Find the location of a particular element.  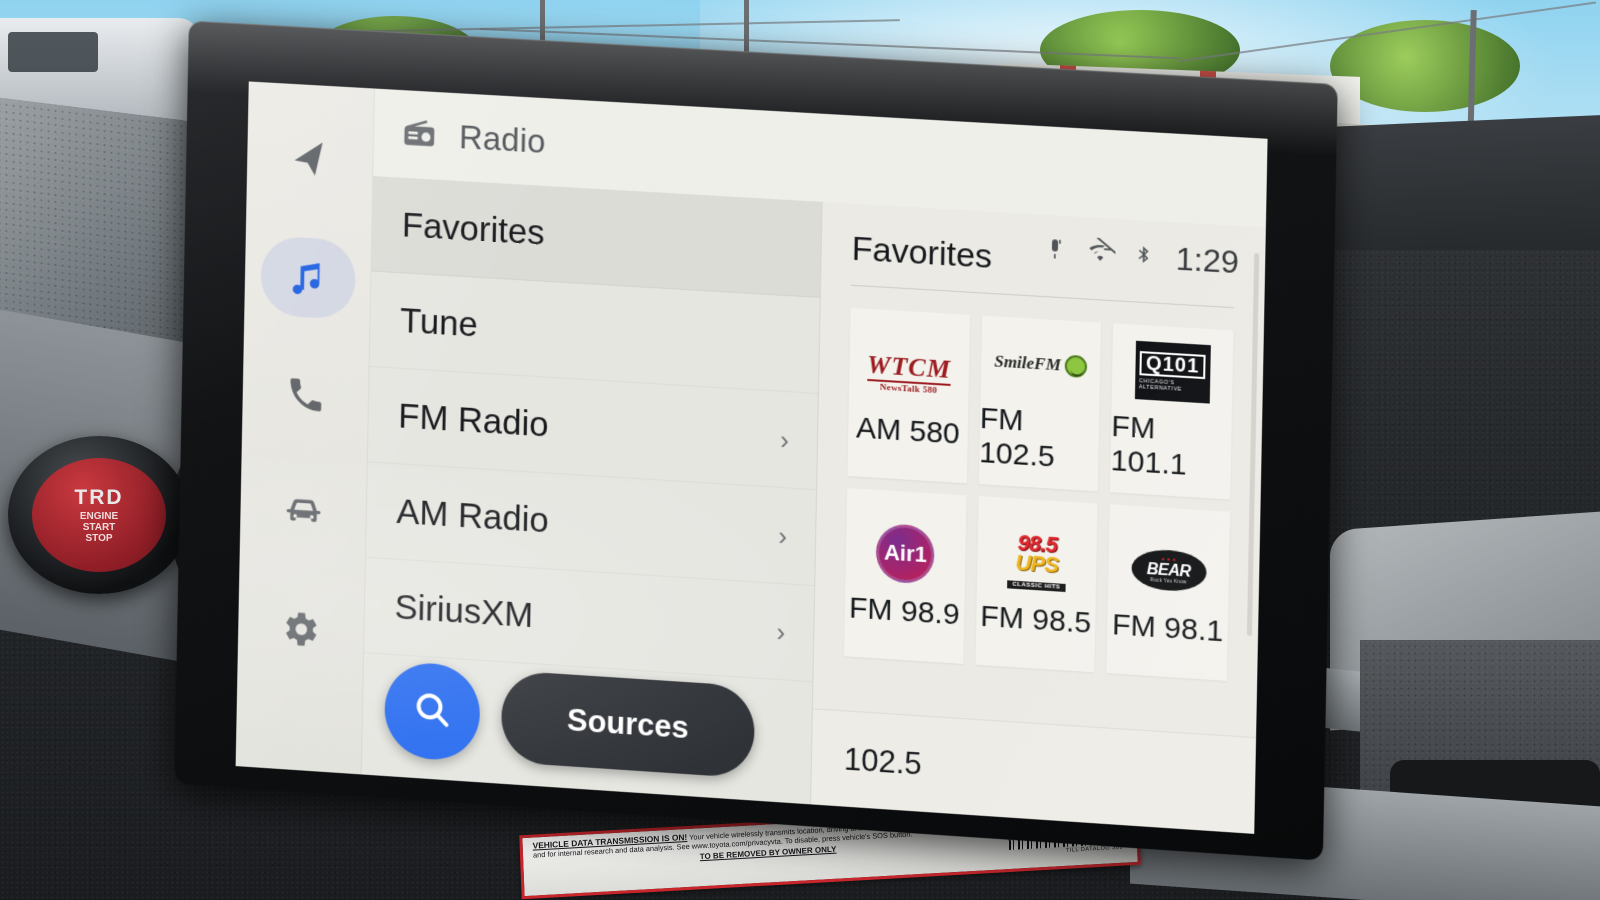

sidebar-rail is located at coordinates (305, 428).